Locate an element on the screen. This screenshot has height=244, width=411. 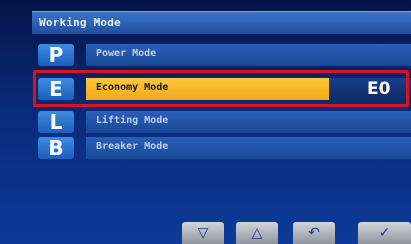
return-icon: ↶ is located at coordinates (314, 233).